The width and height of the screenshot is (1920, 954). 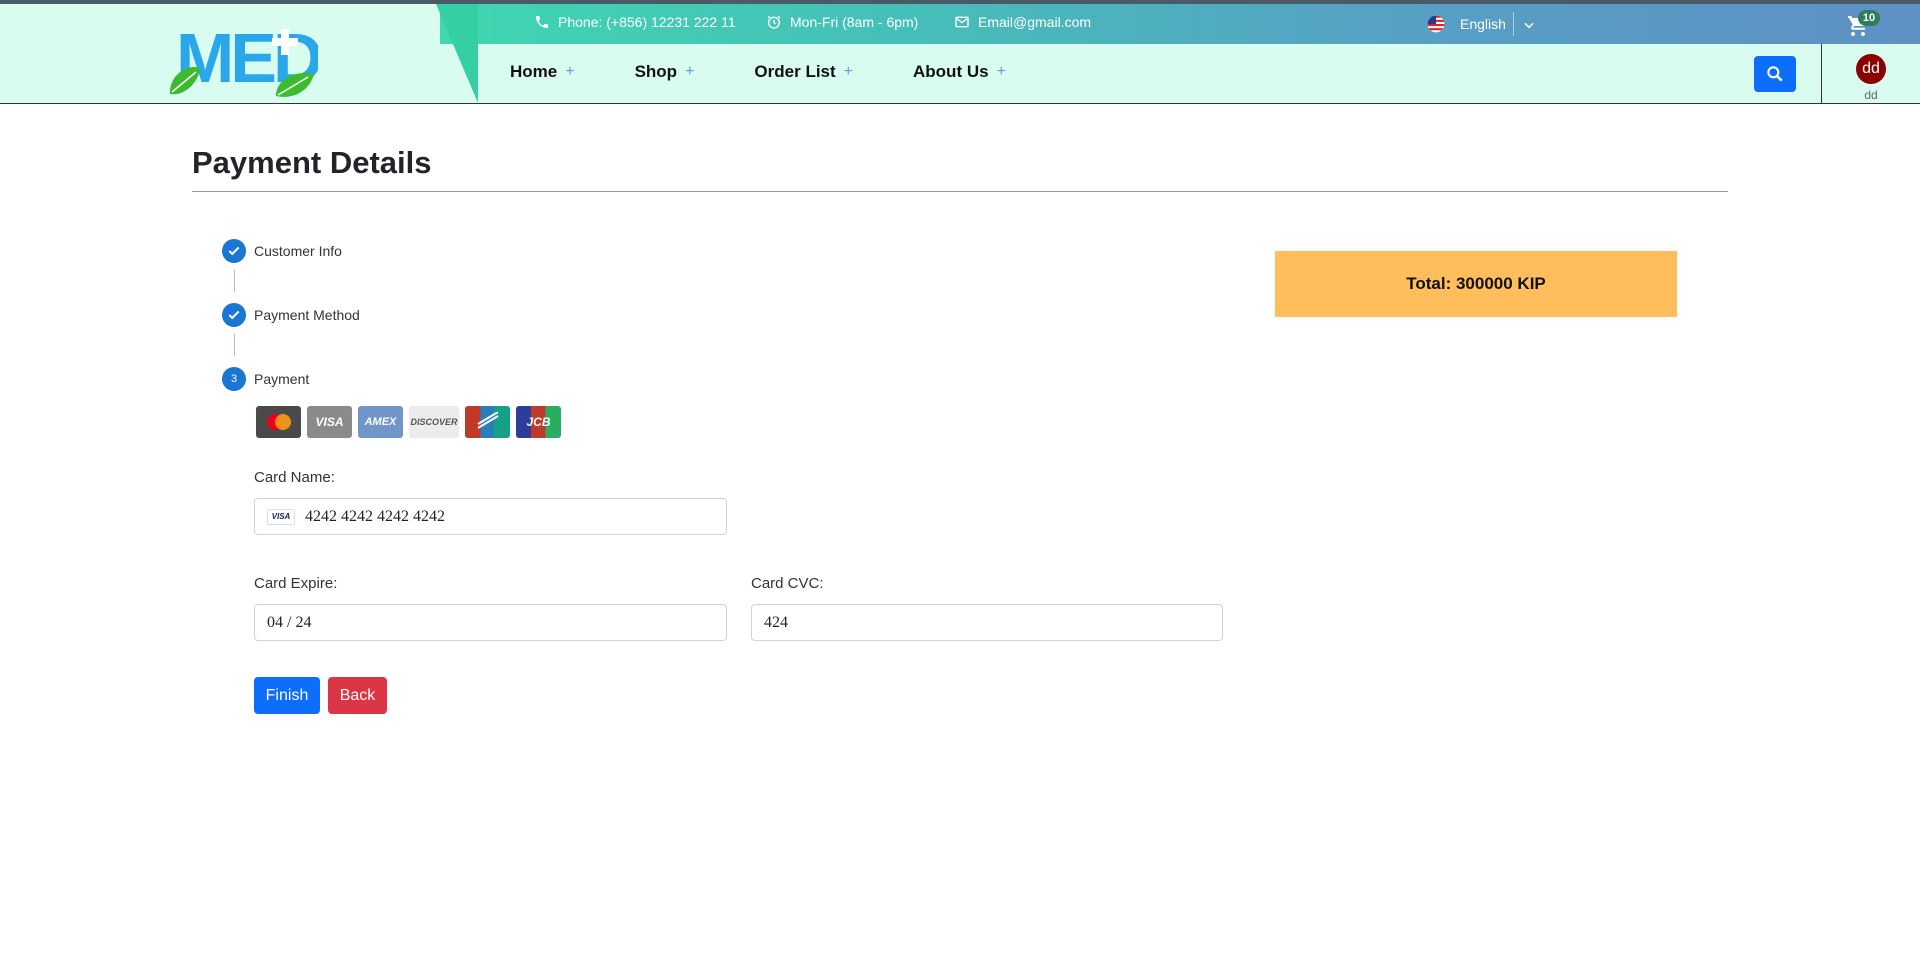 I want to click on jcb-logo-icon: JCB, so click(x=538, y=422).